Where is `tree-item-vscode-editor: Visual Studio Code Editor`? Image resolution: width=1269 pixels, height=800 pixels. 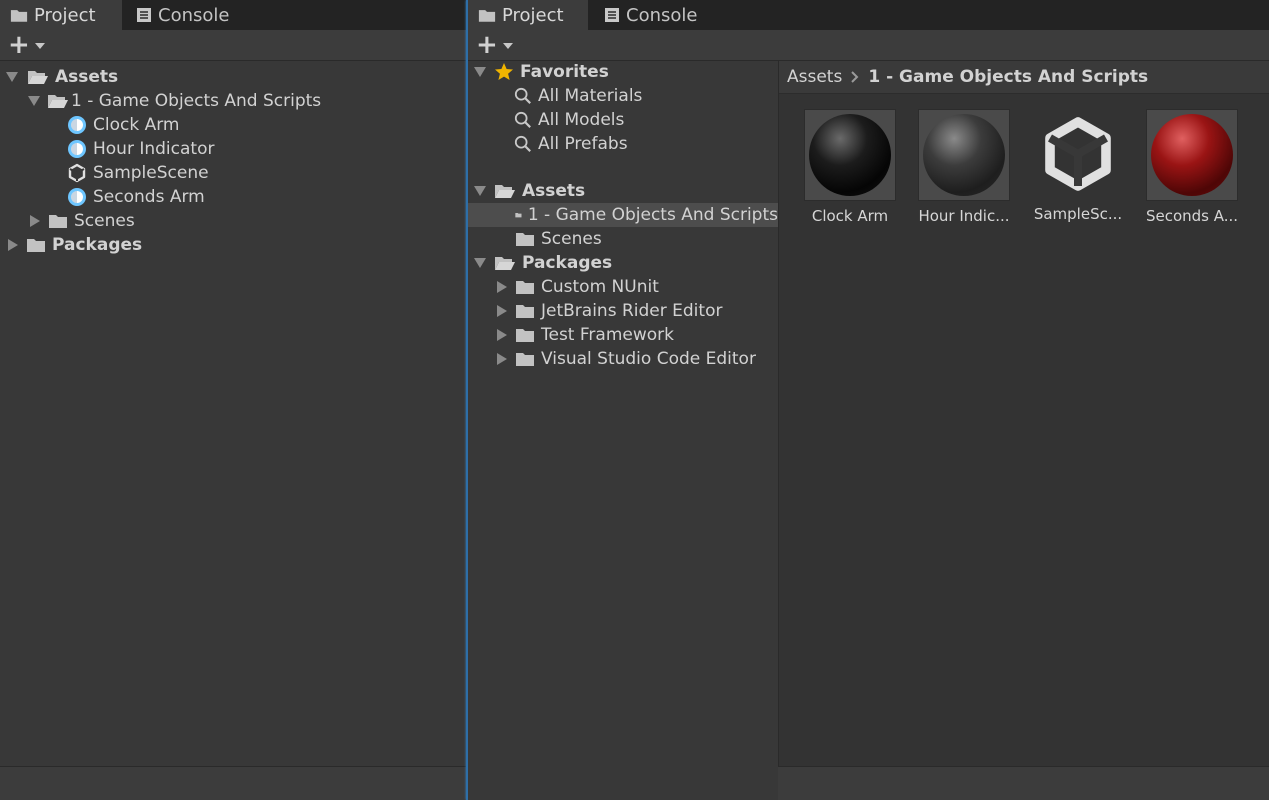
tree-item-vscode-editor: Visual Studio Code Editor is located at coordinates (626, 359).